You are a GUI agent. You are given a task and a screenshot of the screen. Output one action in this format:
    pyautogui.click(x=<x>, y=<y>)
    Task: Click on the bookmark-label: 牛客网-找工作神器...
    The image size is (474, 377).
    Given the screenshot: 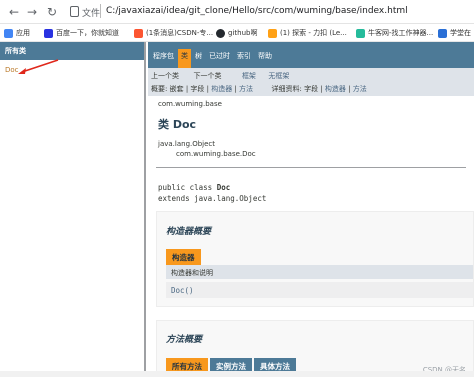 What is the action you would take?
    pyautogui.click(x=401, y=33)
    